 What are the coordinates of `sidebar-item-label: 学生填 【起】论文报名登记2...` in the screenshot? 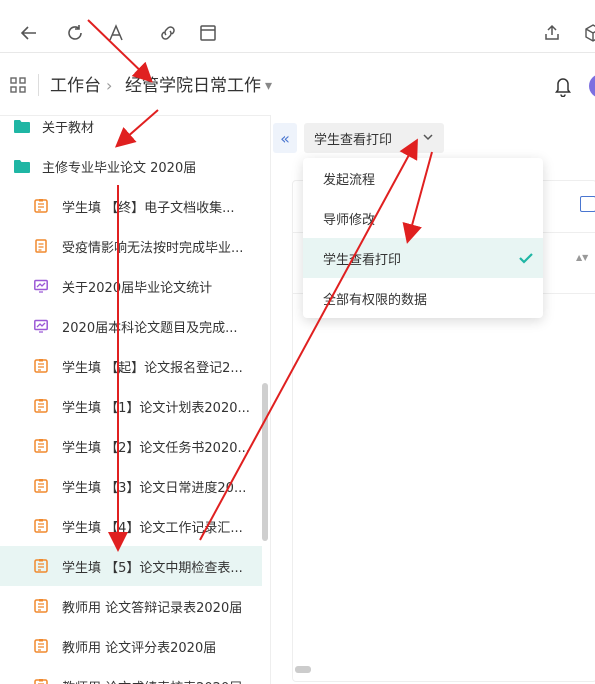 It's located at (152, 368).